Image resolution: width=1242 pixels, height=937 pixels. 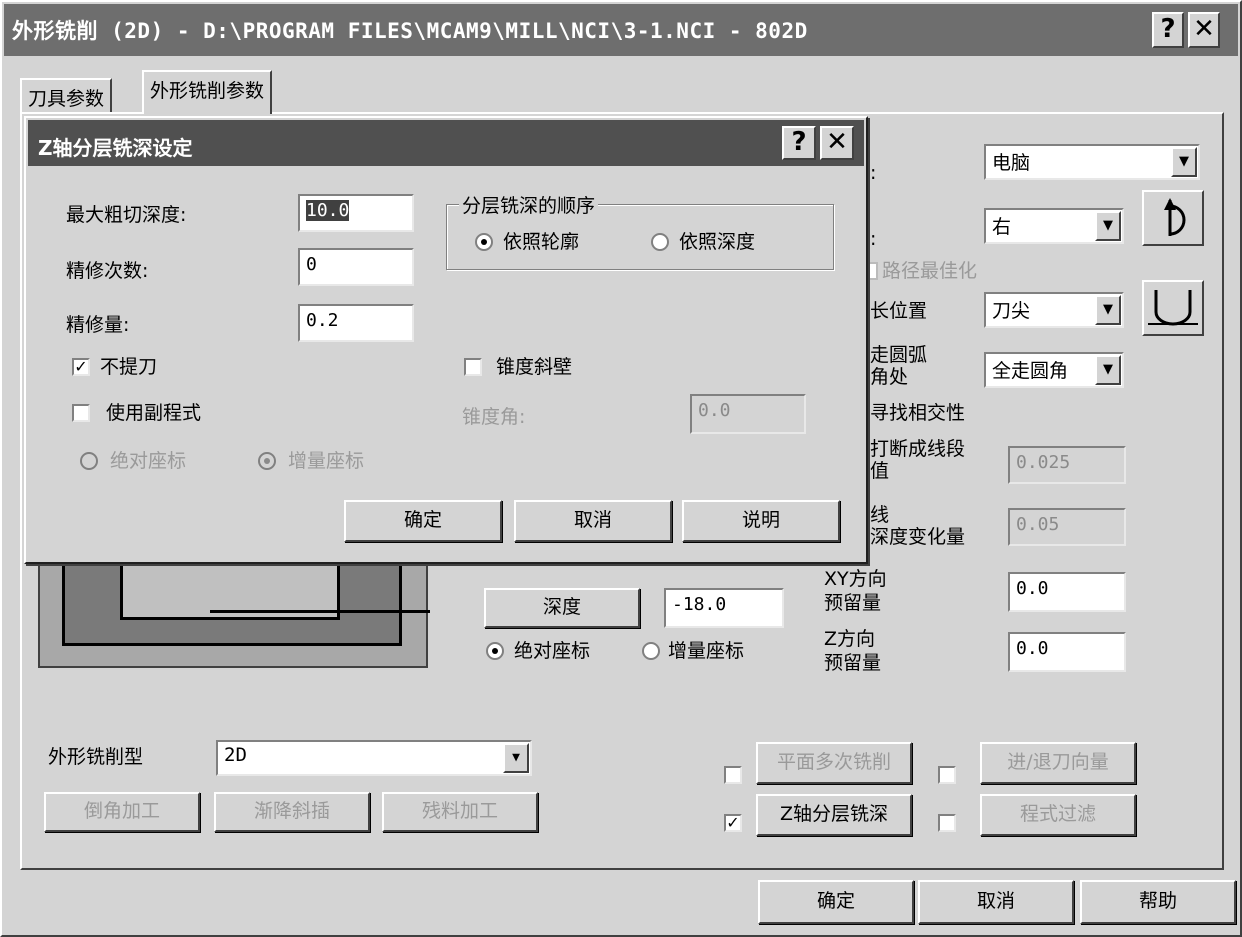 What do you see at coordinates (126, 215) in the screenshot?
I see `max-rough-label: 最大粗切深度:` at bounding box center [126, 215].